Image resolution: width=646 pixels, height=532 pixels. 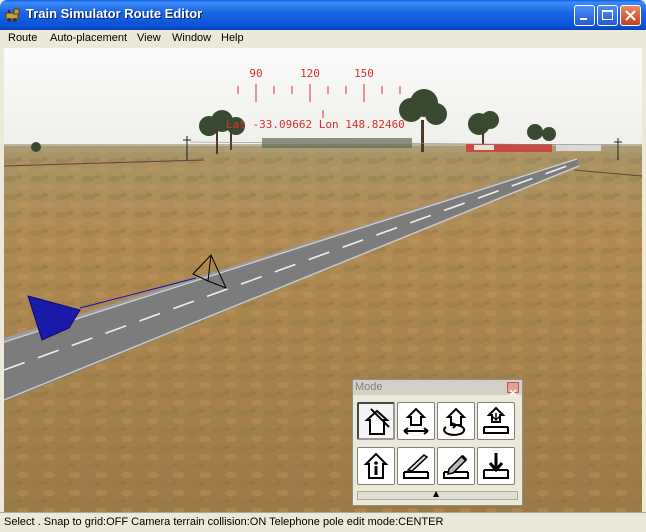 I want to click on menu-help: Help, so click(x=232, y=38).